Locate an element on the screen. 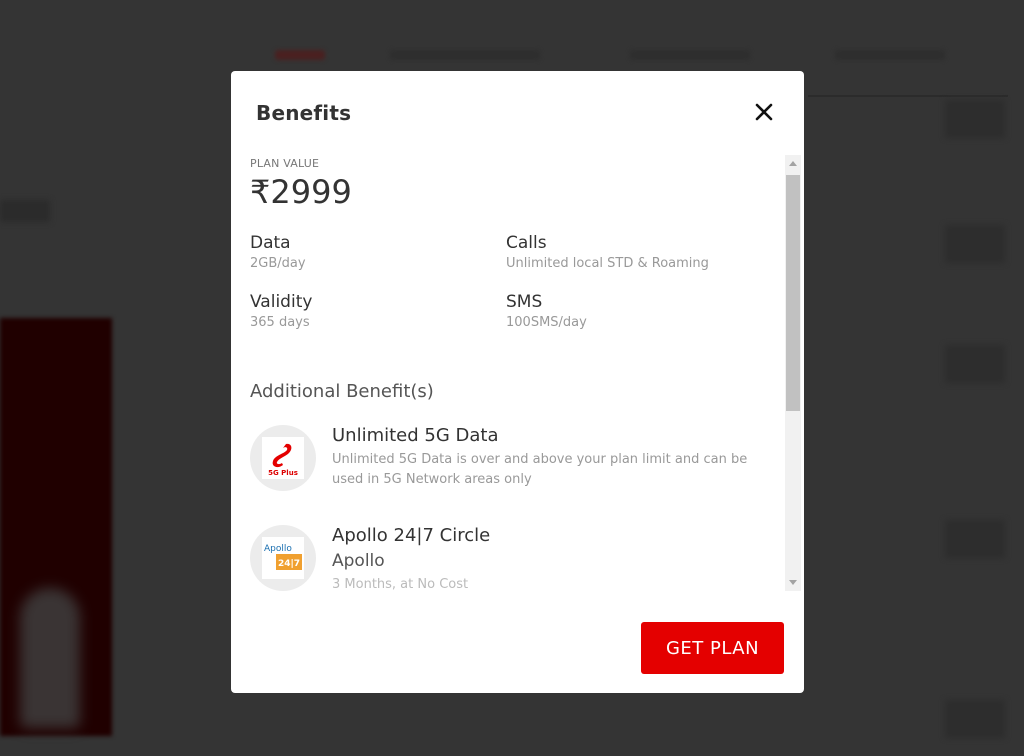  spec-validity: Validity 365 days is located at coordinates (281, 311).